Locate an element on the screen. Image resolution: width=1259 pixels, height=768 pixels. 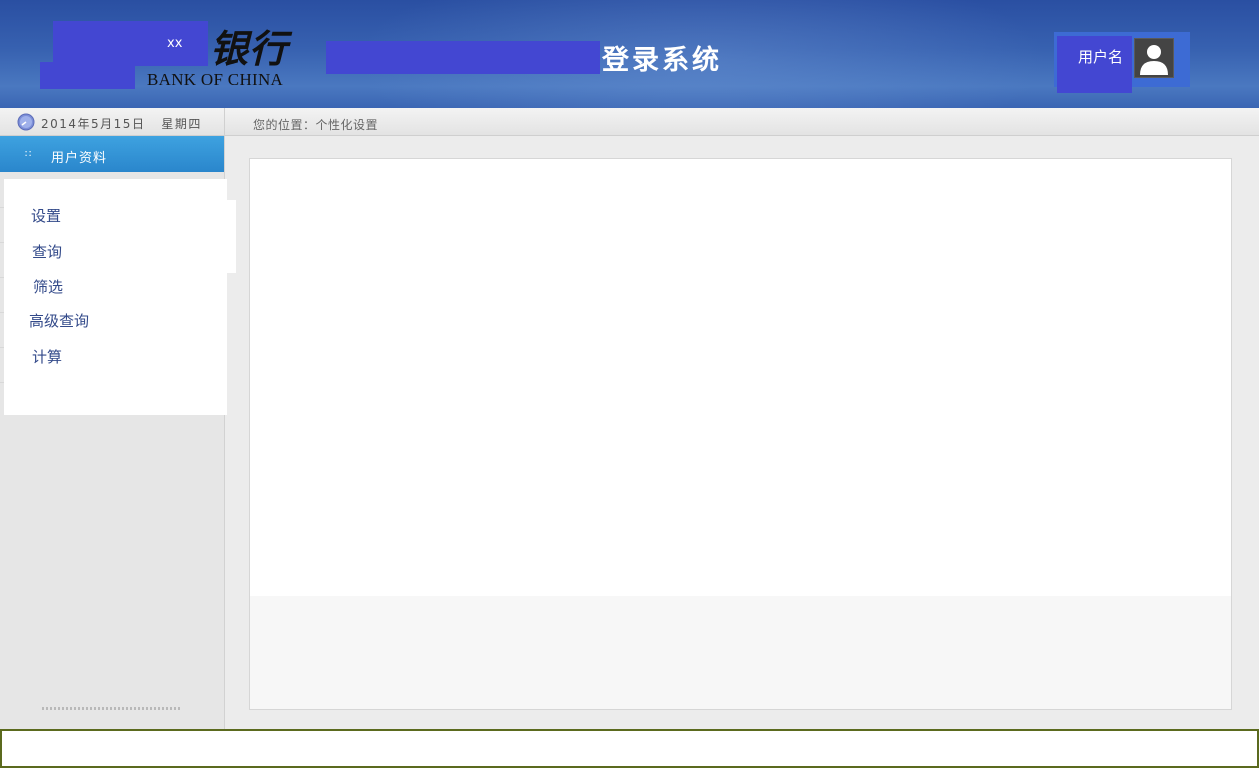
sidebar-item-filter: 筛选 is located at coordinates (48, 286).